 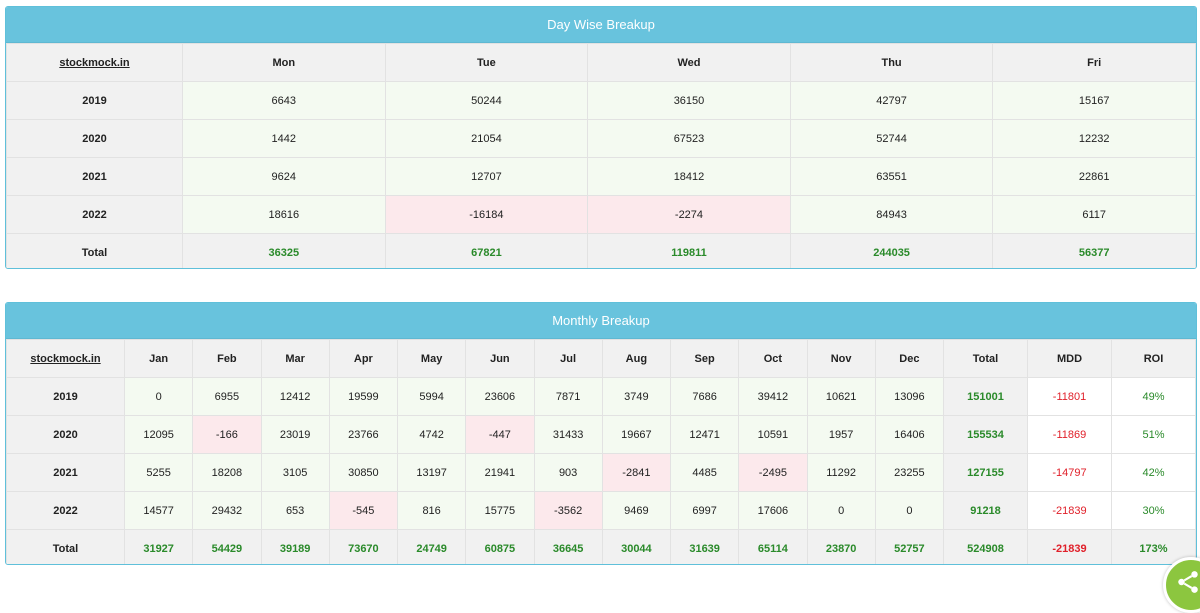 What do you see at coordinates (227, 472) in the screenshot?
I see `table-cell: 18208` at bounding box center [227, 472].